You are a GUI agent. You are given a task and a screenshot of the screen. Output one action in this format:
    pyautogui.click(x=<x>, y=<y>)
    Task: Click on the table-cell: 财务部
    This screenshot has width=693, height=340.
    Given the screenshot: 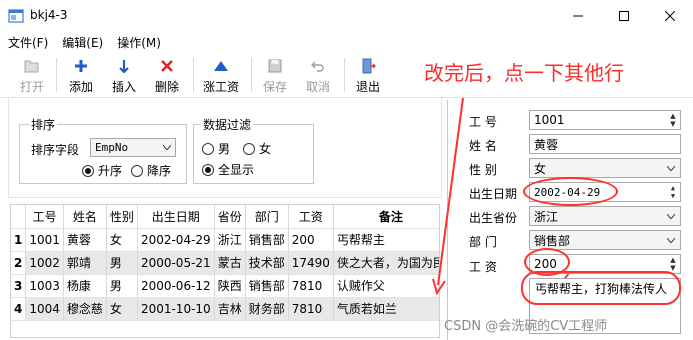 What is the action you would take?
    pyautogui.click(x=267, y=309)
    